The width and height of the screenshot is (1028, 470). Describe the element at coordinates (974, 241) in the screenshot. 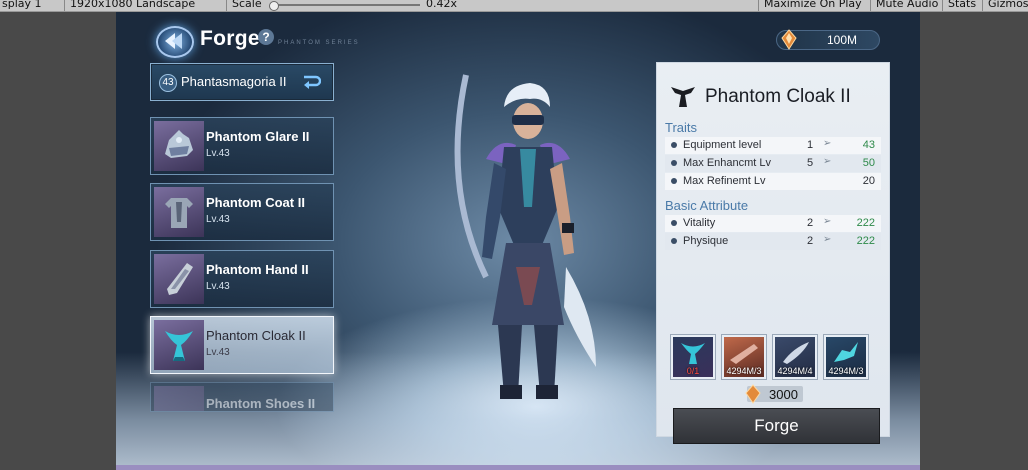

I see `editor-gutter-right` at that location.